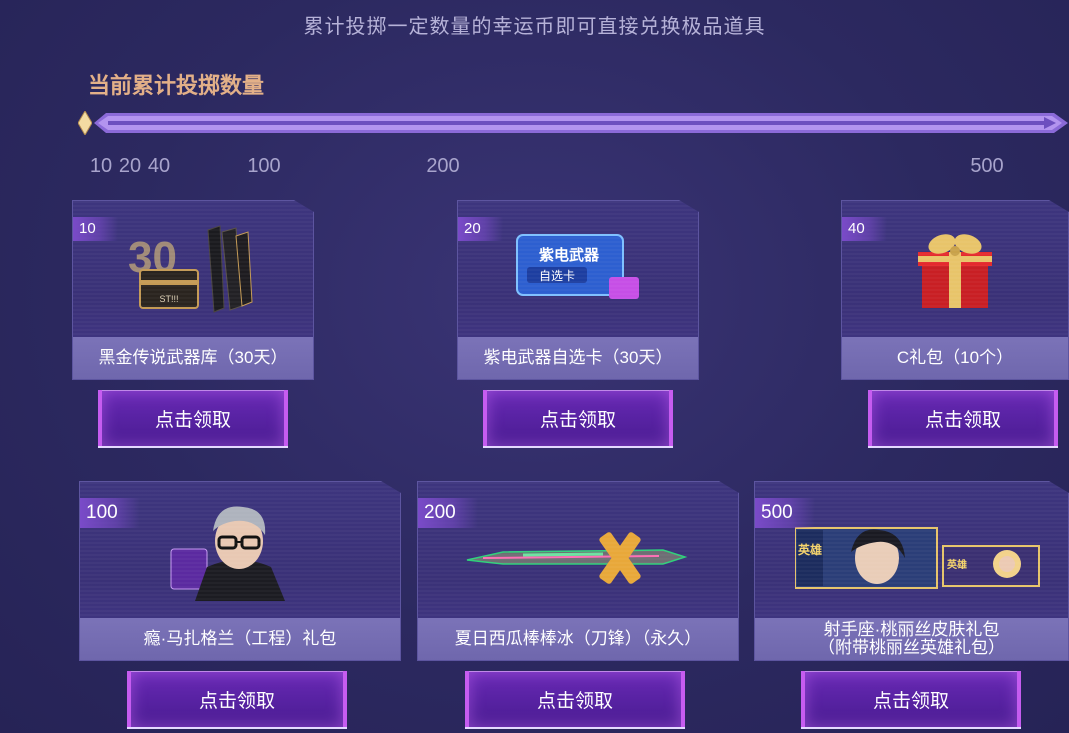 The height and width of the screenshot is (733, 1069). Describe the element at coordinates (240, 571) in the screenshot. I see `reward-card: 100 瘾·马扎格兰（工程）礼包` at that location.